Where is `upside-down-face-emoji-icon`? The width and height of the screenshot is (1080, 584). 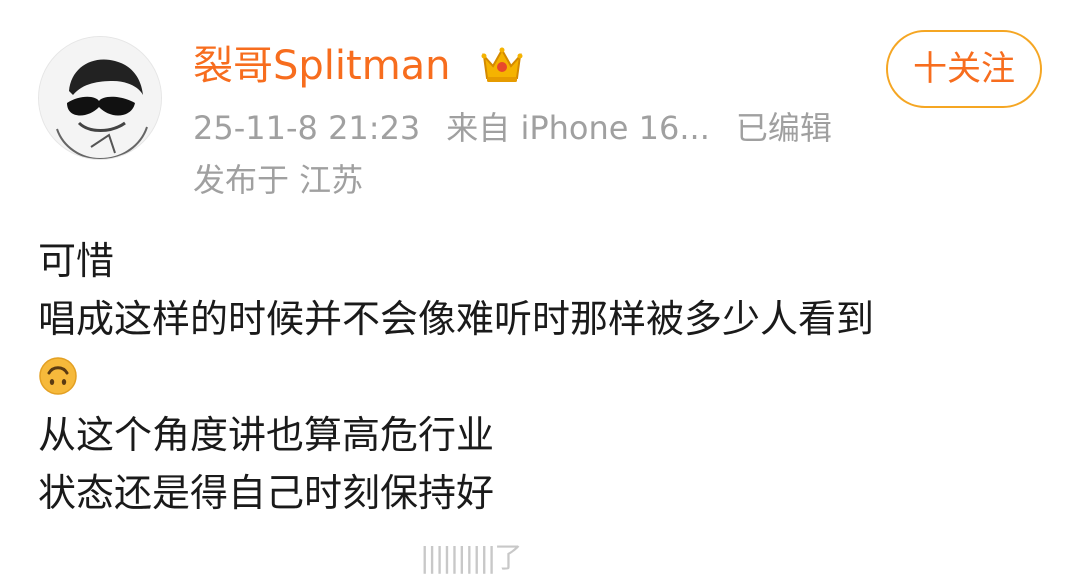
upside-down-face-emoji-icon is located at coordinates (58, 376).